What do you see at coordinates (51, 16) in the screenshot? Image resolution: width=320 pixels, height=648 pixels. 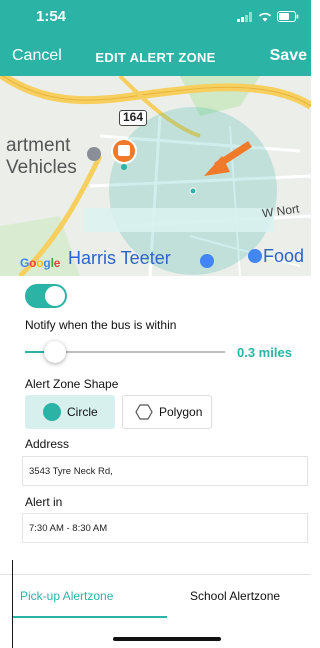 I see `status-time: 1:54` at bounding box center [51, 16].